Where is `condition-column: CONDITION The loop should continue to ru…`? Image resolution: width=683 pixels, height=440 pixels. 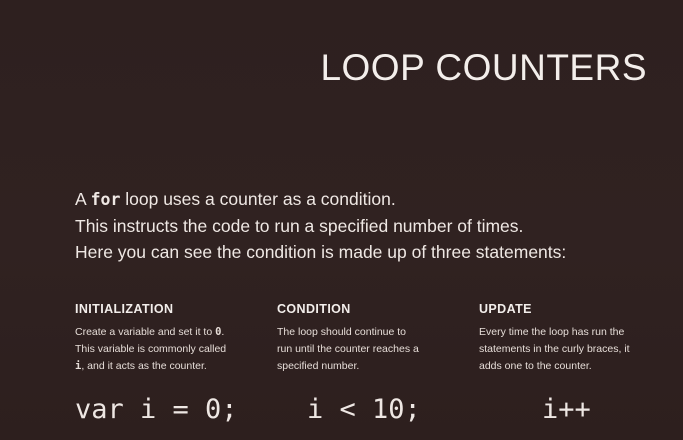 condition-column: CONDITION The loop should continue to ru… is located at coordinates (364, 338).